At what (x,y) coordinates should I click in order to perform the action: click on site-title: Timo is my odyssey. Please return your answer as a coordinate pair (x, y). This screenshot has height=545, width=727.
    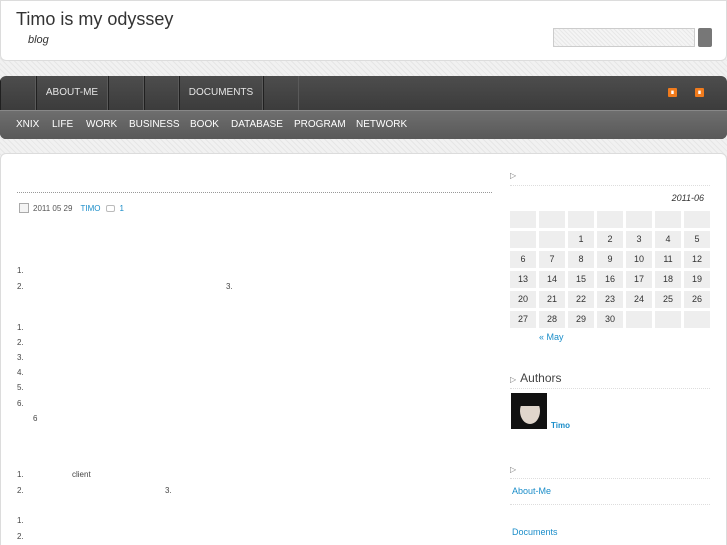
    Looking at the image, I should click on (94, 19).